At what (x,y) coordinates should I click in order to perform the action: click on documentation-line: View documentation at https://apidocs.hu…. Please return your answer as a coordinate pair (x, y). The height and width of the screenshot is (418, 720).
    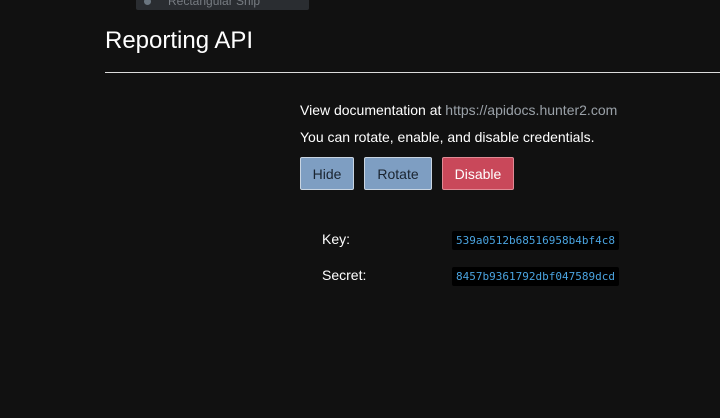
    Looking at the image, I should click on (505, 110).